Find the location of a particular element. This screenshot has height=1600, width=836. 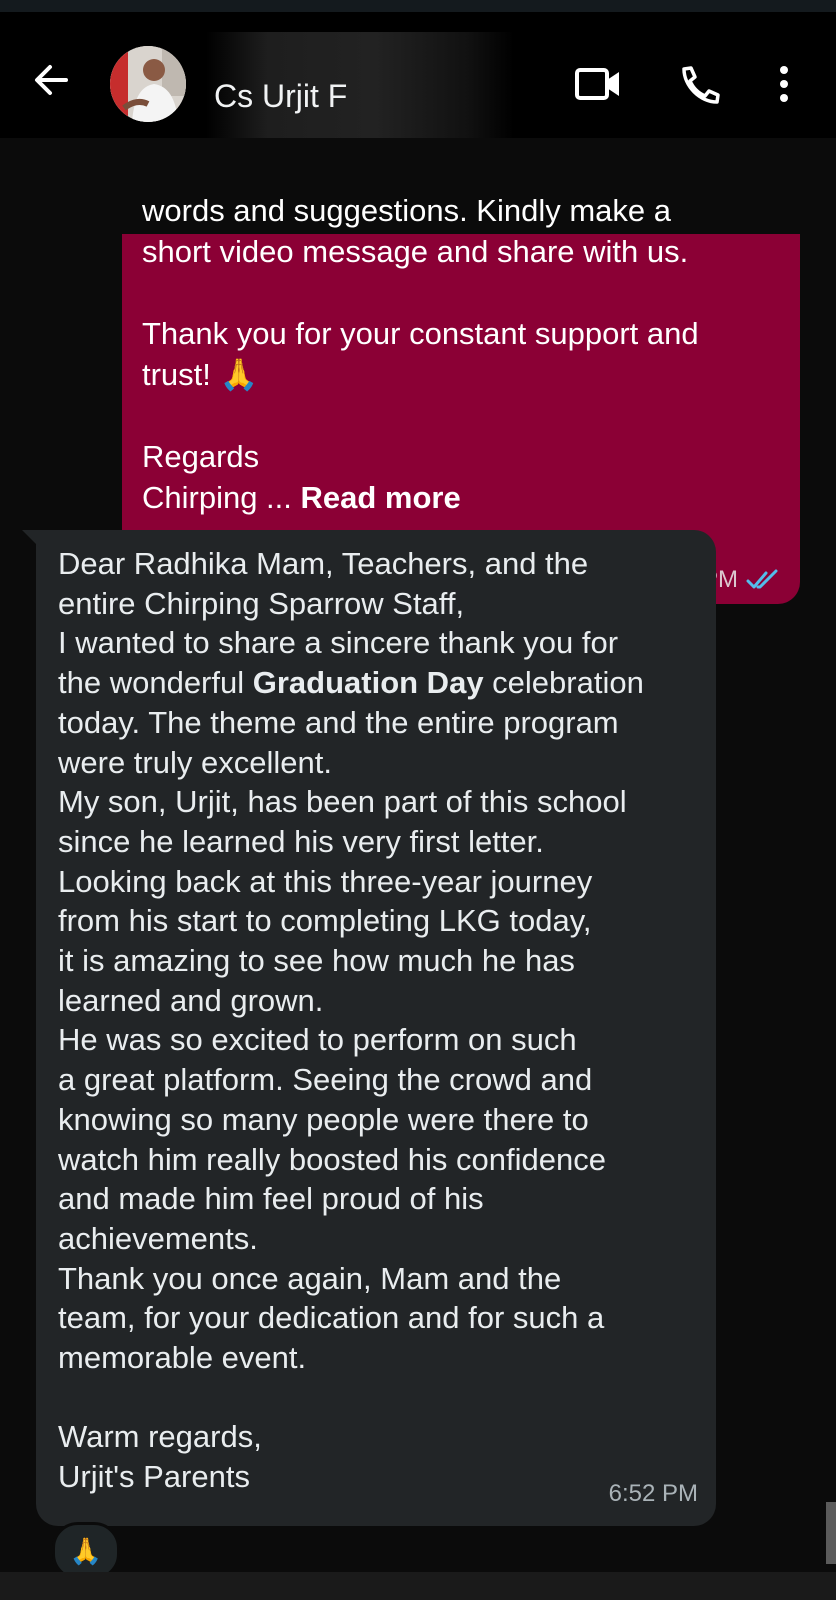

chat-header: Cs Urjit F is located at coordinates (418, 80).